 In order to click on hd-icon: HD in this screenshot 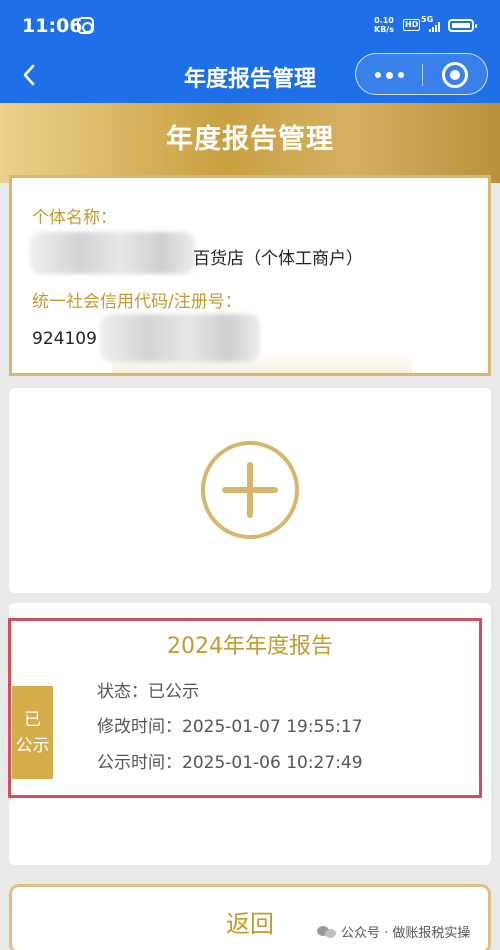, I will do `click(412, 25)`.